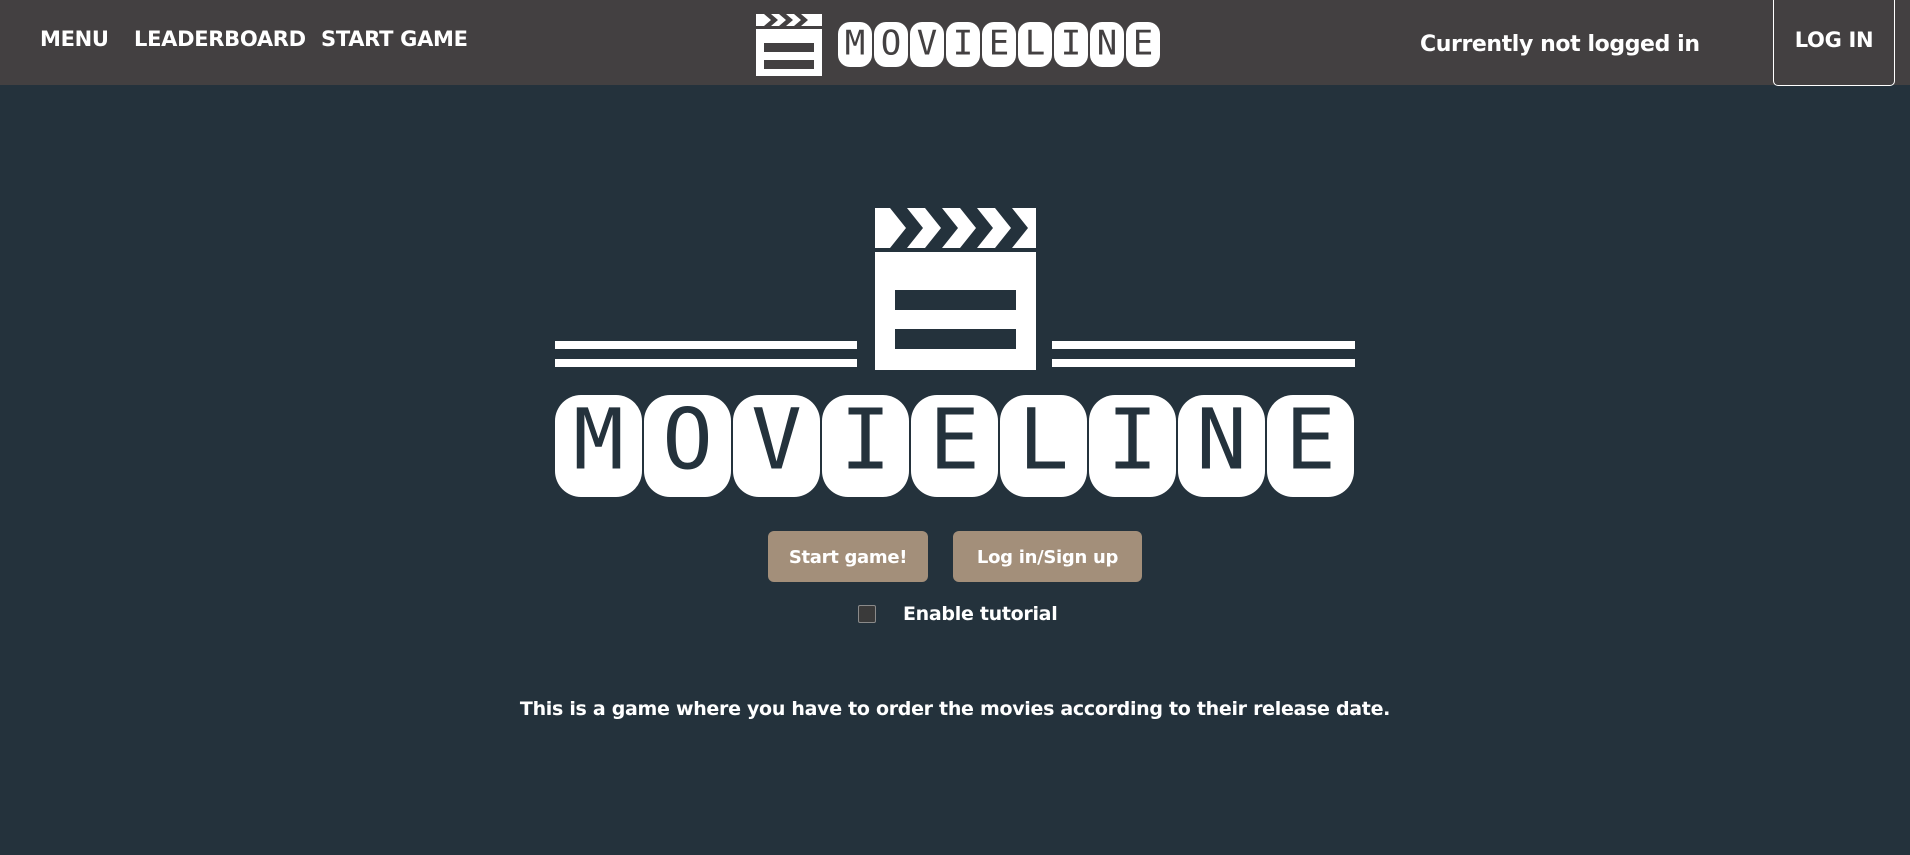  Describe the element at coordinates (980, 614) in the screenshot. I see `enable-tutorial-label: Enable tutorial` at that location.